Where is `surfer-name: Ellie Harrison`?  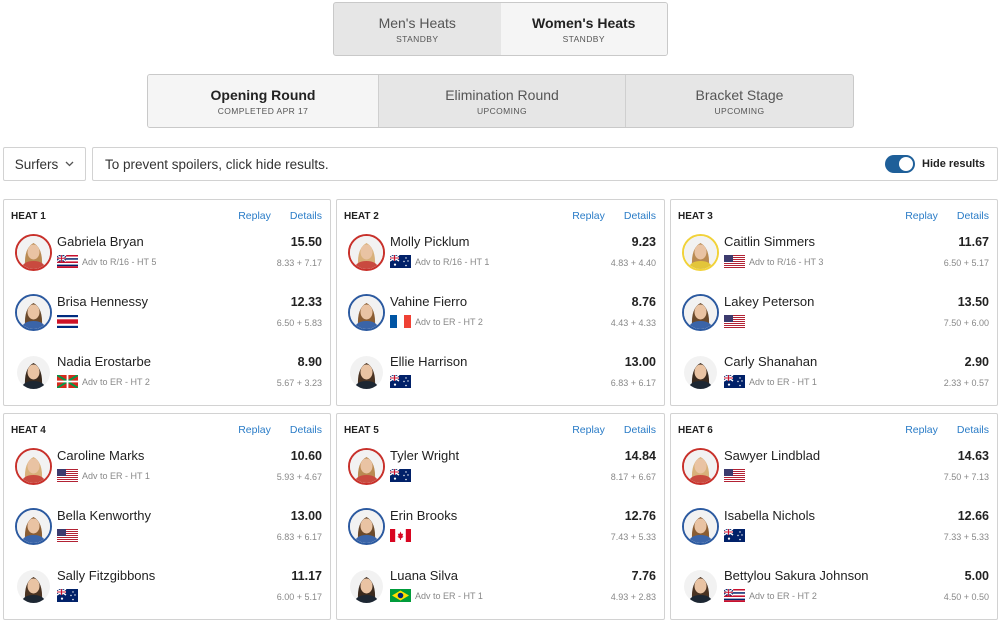 surfer-name: Ellie Harrison is located at coordinates (500, 362).